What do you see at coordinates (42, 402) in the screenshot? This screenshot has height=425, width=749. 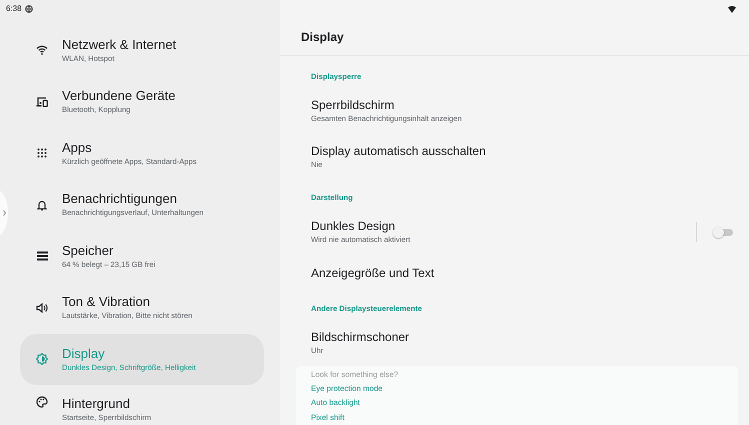 I see `palette-icon` at bounding box center [42, 402].